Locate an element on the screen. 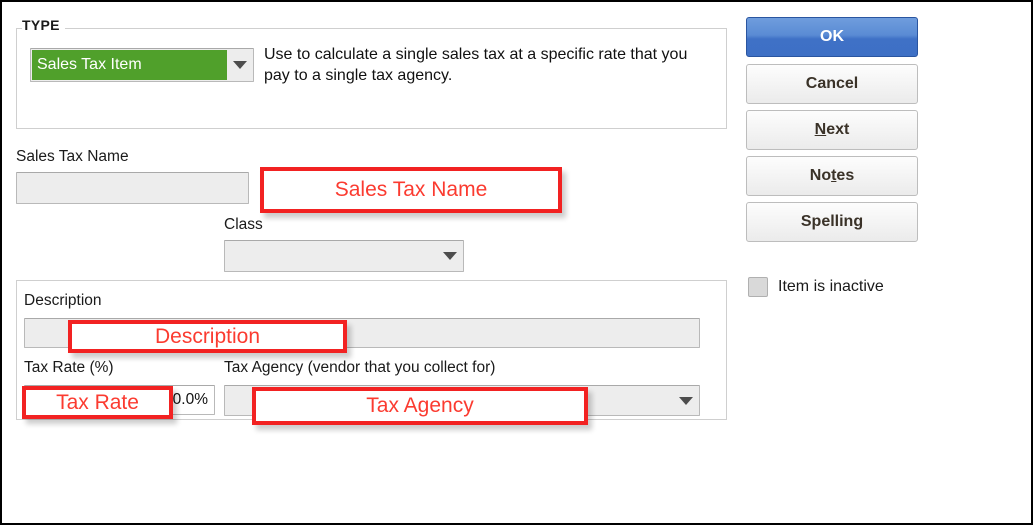  ok-button: OK is located at coordinates (832, 37).